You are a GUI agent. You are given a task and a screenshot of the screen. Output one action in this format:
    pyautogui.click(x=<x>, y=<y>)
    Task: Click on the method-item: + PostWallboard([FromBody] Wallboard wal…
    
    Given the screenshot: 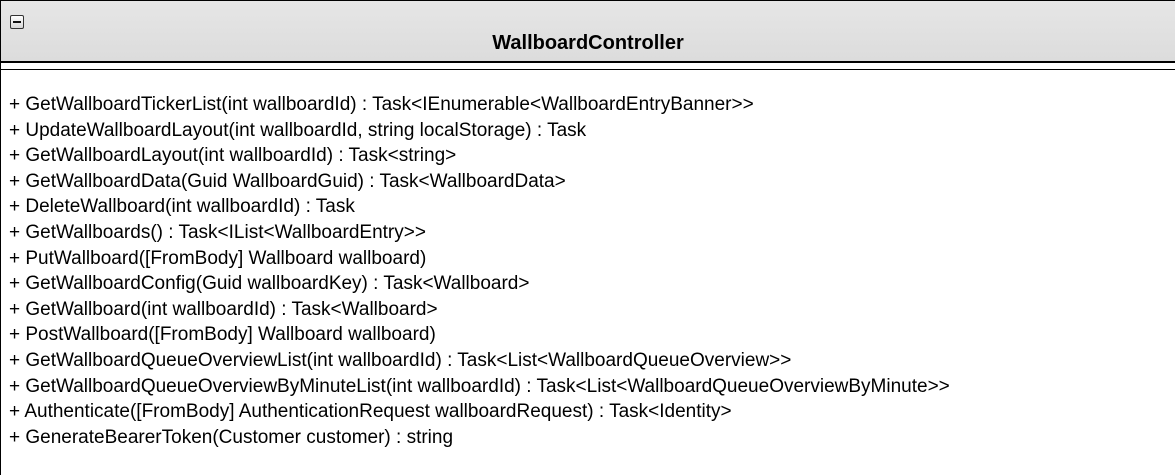 What is the action you would take?
    pyautogui.click(x=222, y=335)
    